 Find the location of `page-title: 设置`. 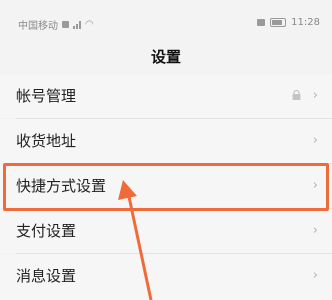

page-title: 设置 is located at coordinates (165, 57).